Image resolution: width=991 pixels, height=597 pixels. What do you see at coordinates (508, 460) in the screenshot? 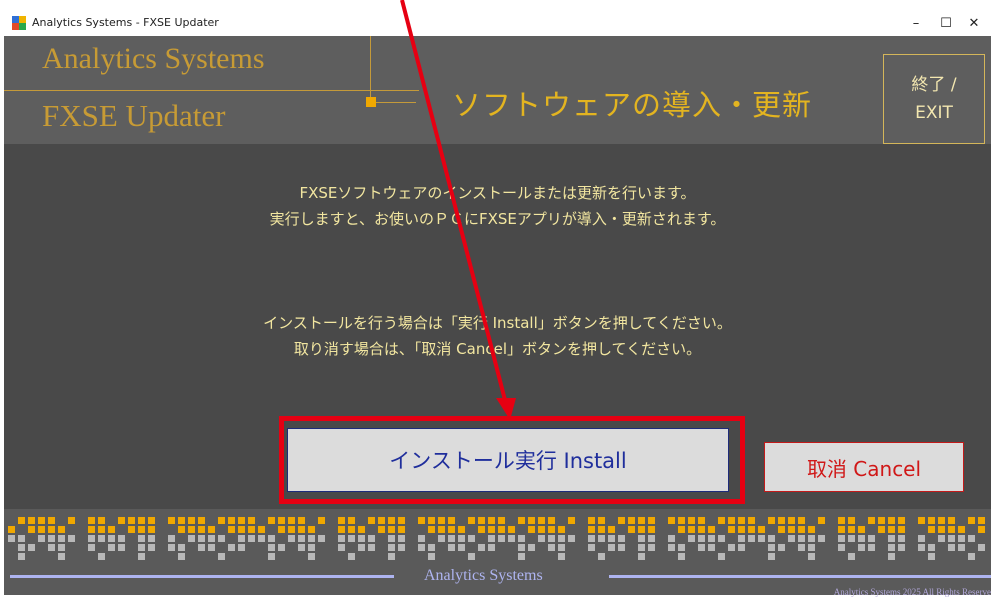
I see `install-button: インストール実行 Install` at bounding box center [508, 460].